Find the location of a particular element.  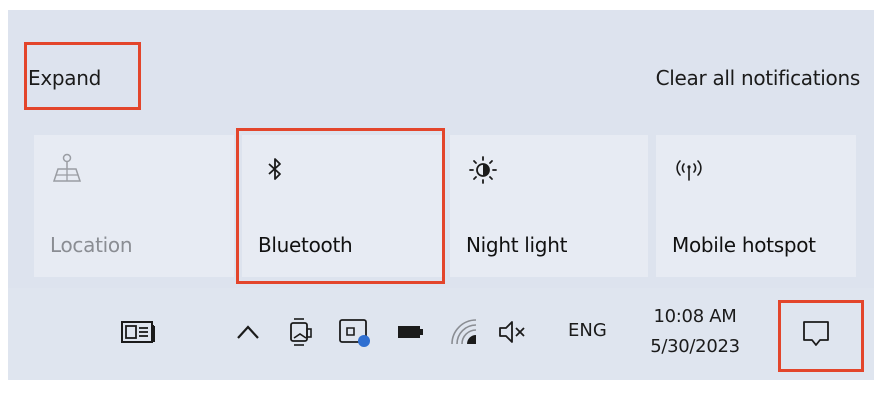

clock-time: 10:08 AM is located at coordinates (695, 316).